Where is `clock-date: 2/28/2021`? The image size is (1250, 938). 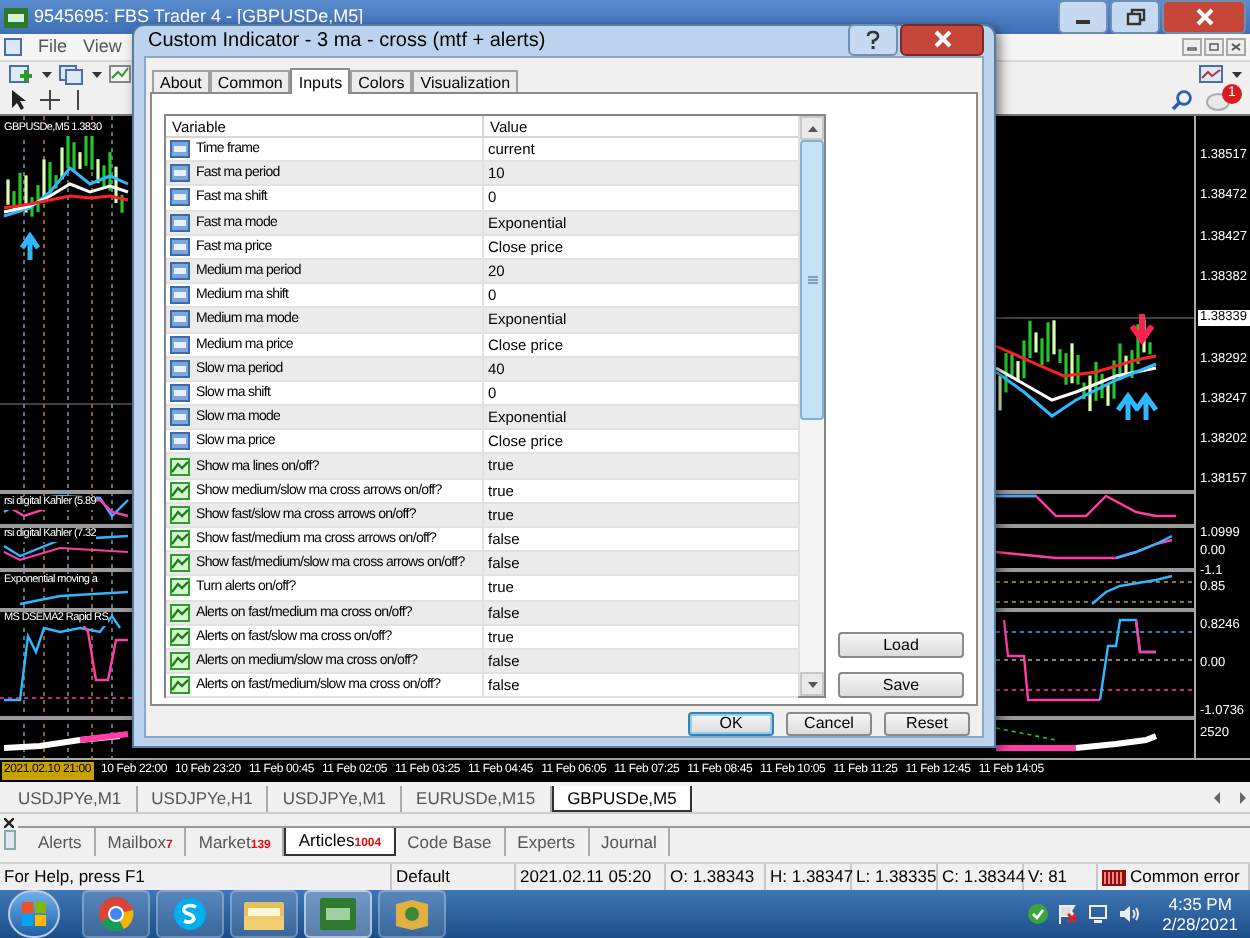 clock-date: 2/28/2021 is located at coordinates (1200, 923).